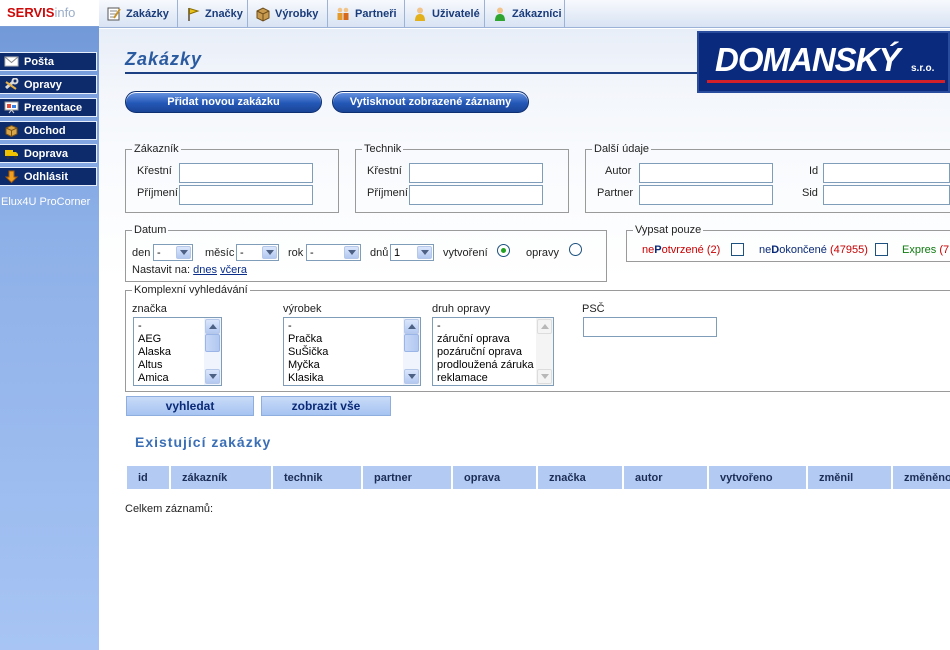 This screenshot has height=650, width=950. Describe the element at coordinates (333, 252) in the screenshot. I see `year-select: -` at that location.